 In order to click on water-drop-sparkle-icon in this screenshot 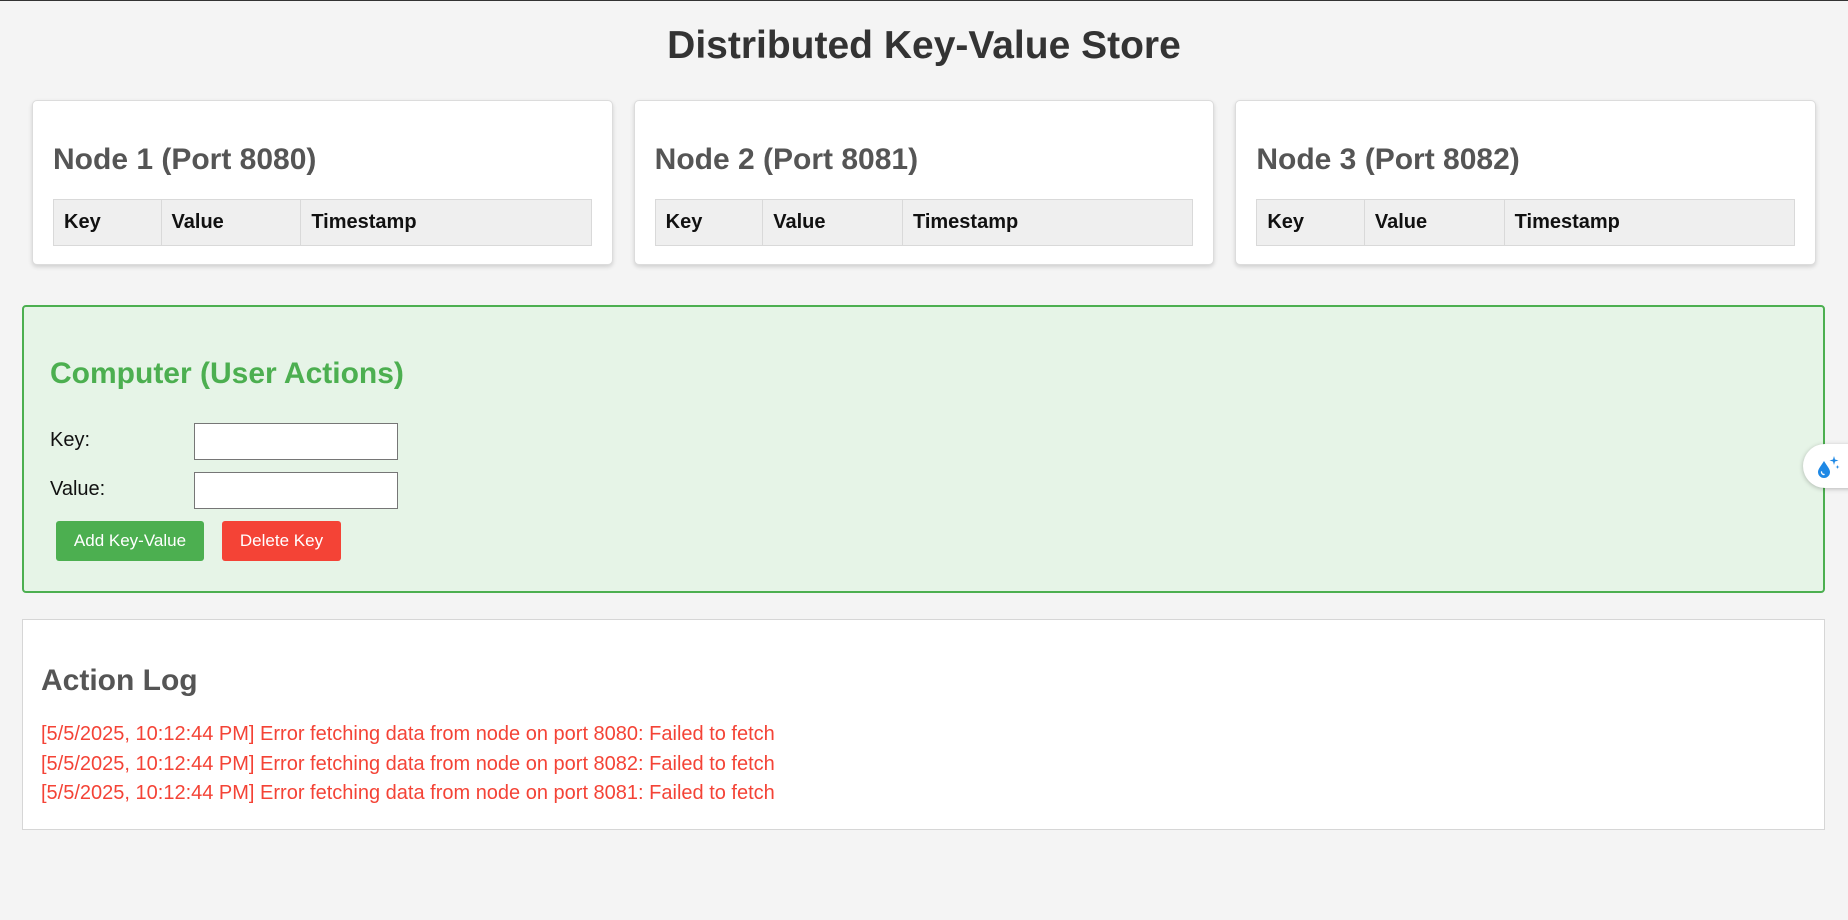, I will do `click(1829, 467)`.